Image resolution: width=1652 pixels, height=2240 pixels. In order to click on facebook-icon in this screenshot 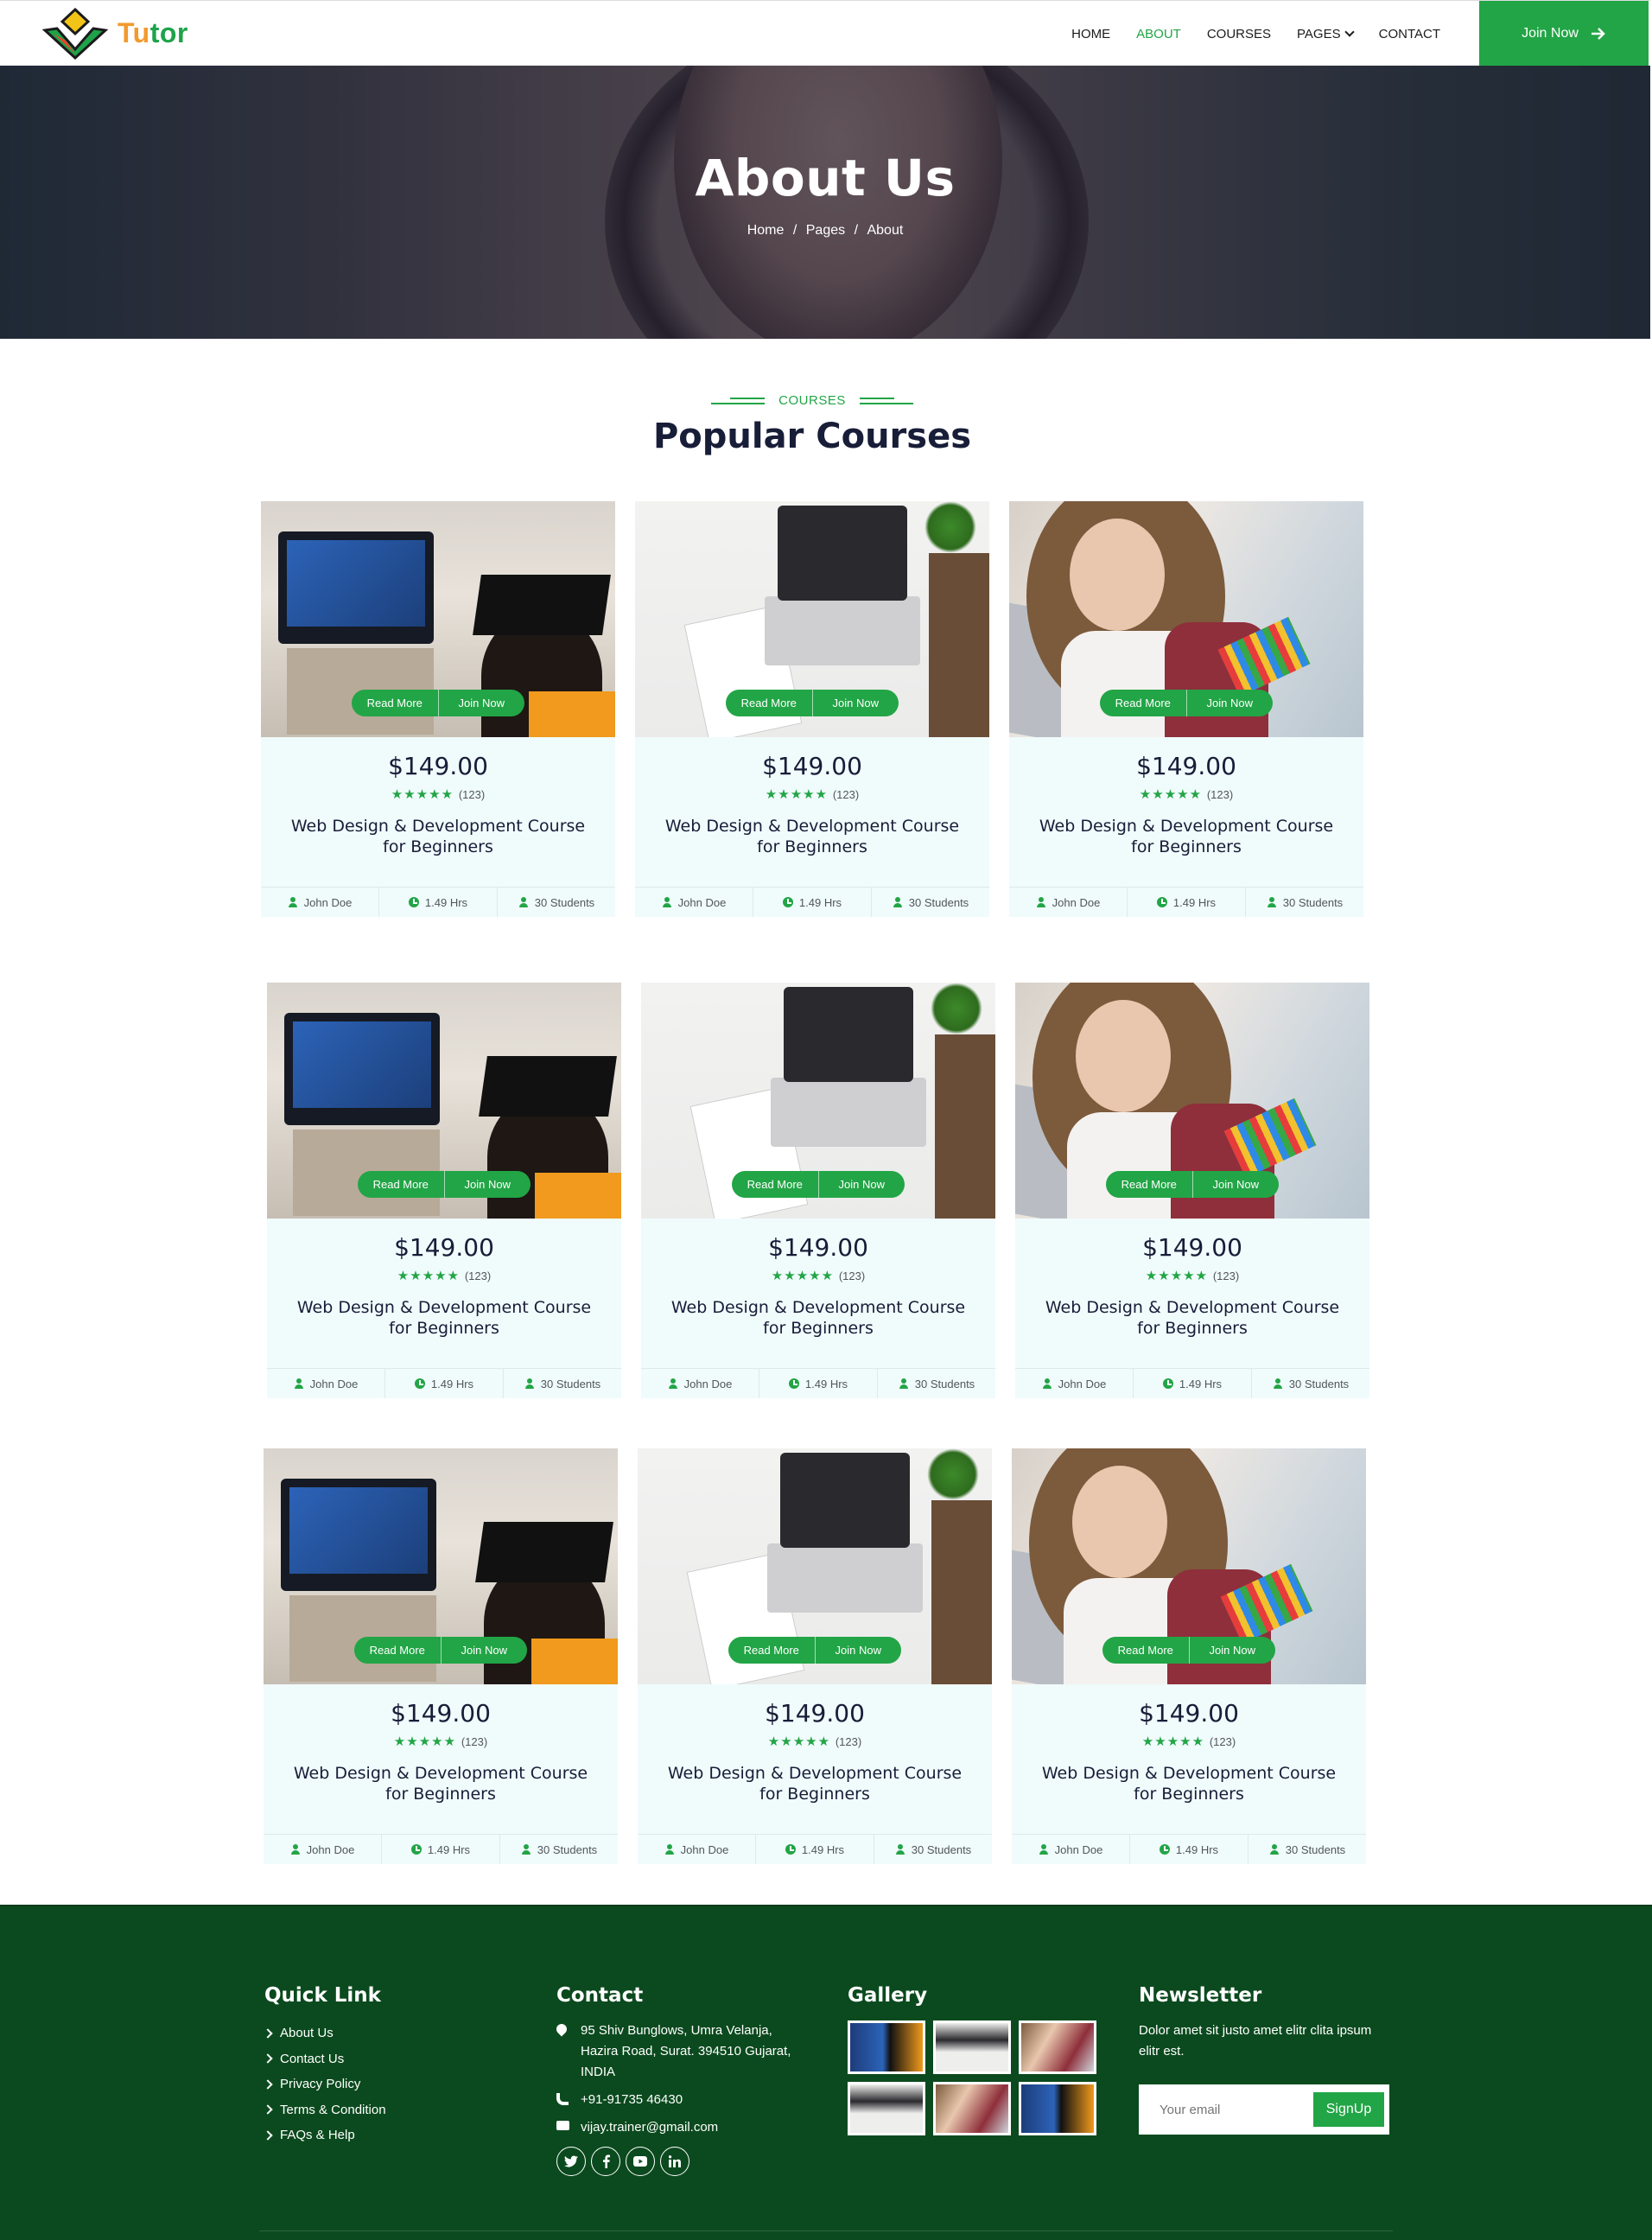, I will do `click(606, 2161)`.